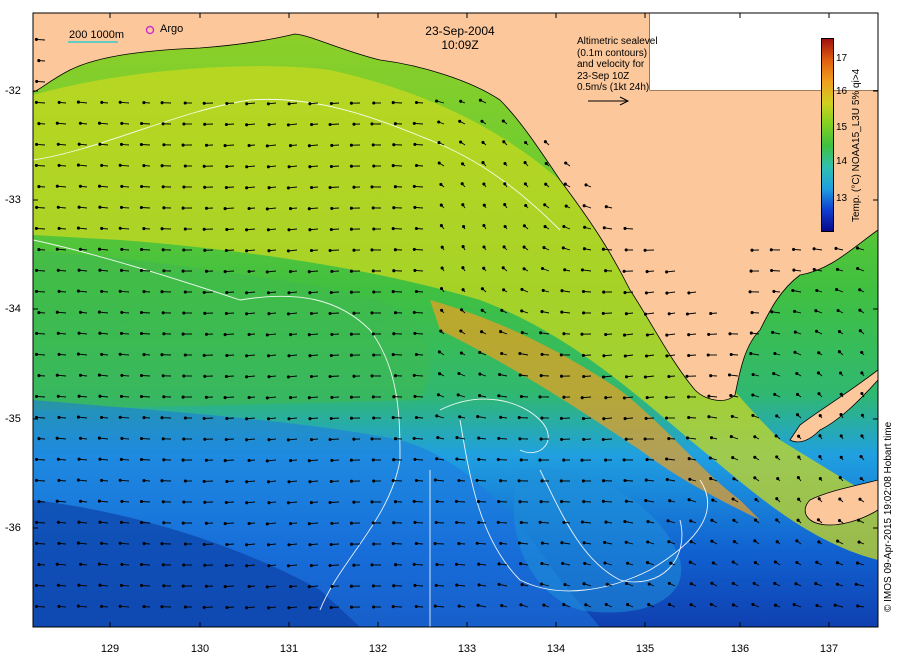 This screenshot has width=900, height=660. I want to click on map-title: 23-Sep-2004 10:09Z, so click(460, 38).